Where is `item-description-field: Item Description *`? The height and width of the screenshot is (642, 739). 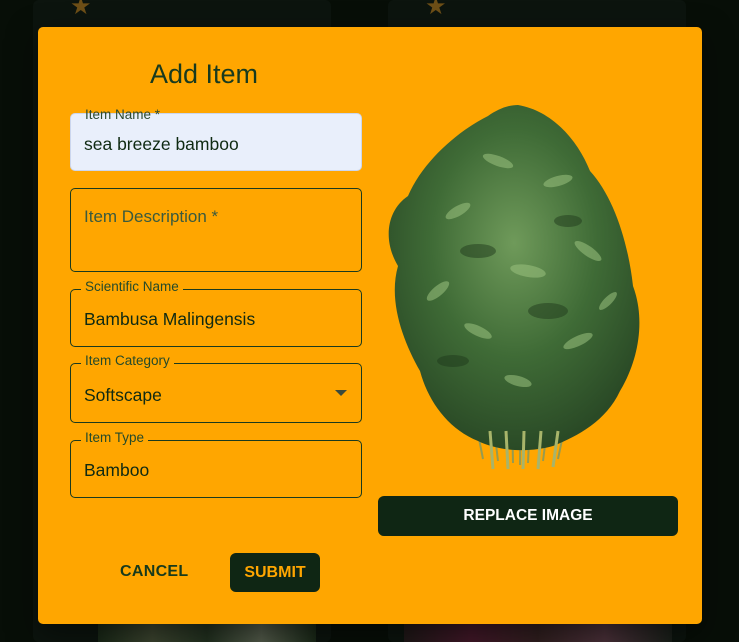 item-description-field: Item Description * is located at coordinates (216, 230).